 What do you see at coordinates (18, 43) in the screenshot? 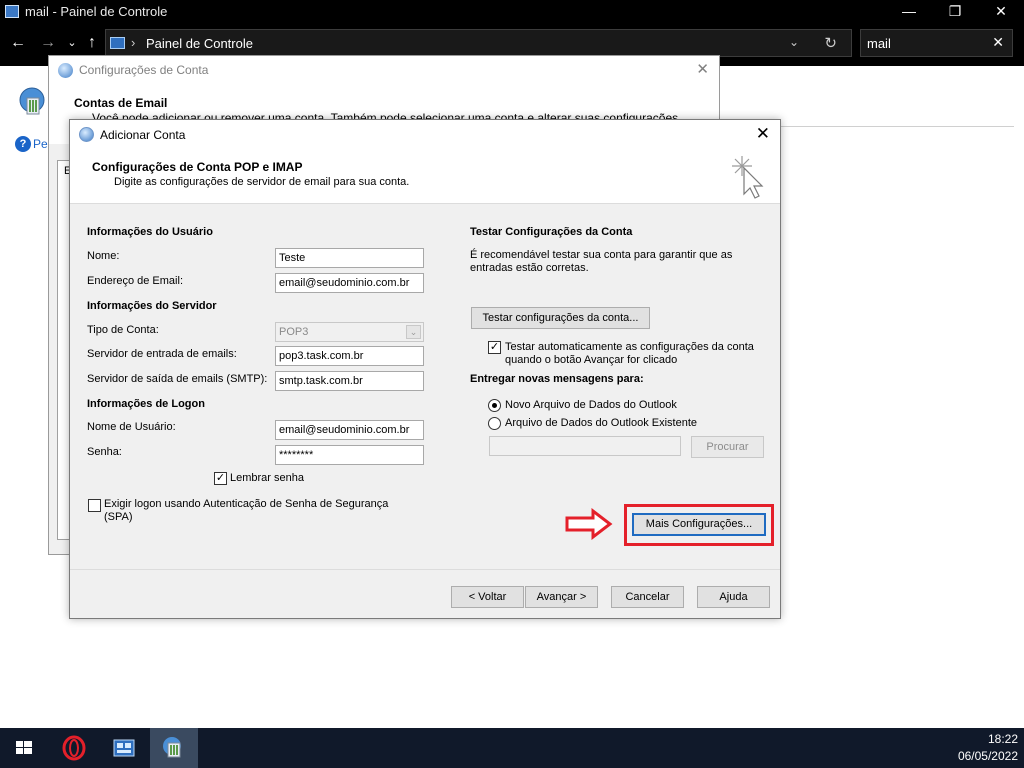
I see `back-arrow-icon: ←` at bounding box center [18, 43].